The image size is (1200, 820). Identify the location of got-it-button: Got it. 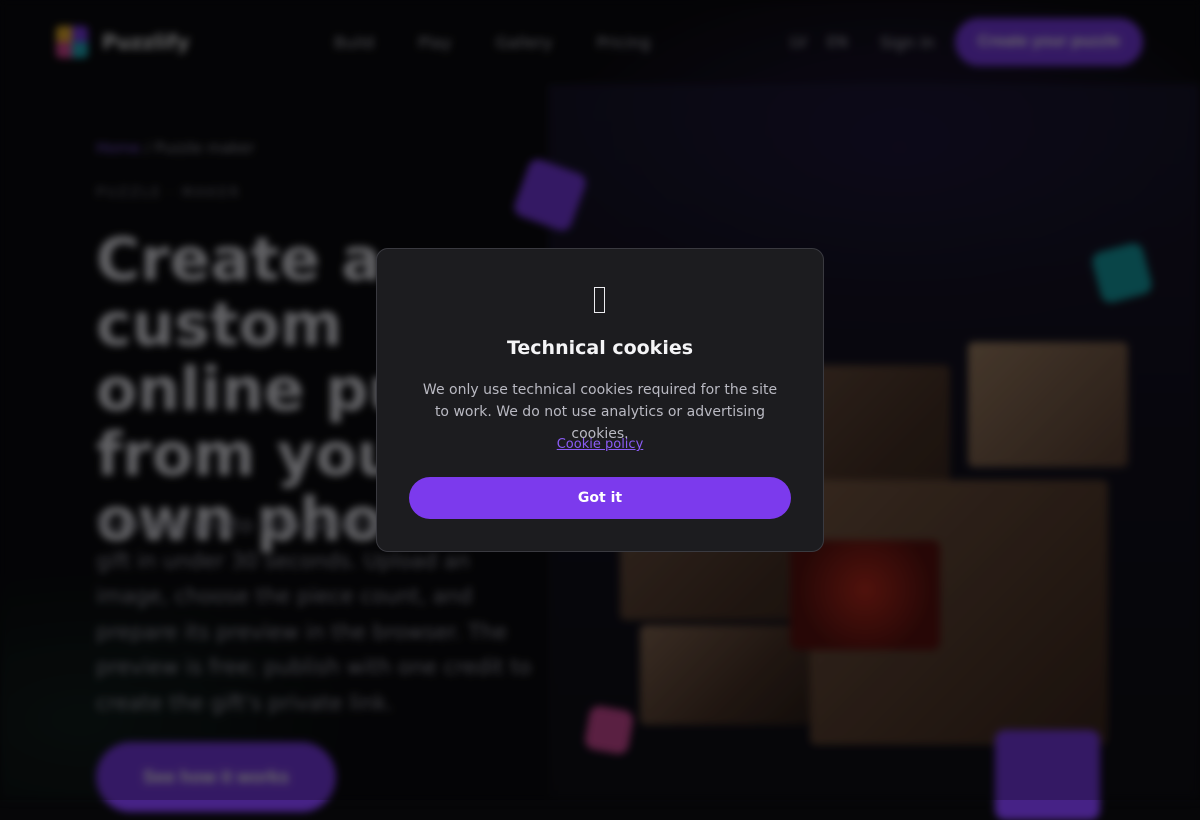
(600, 498).